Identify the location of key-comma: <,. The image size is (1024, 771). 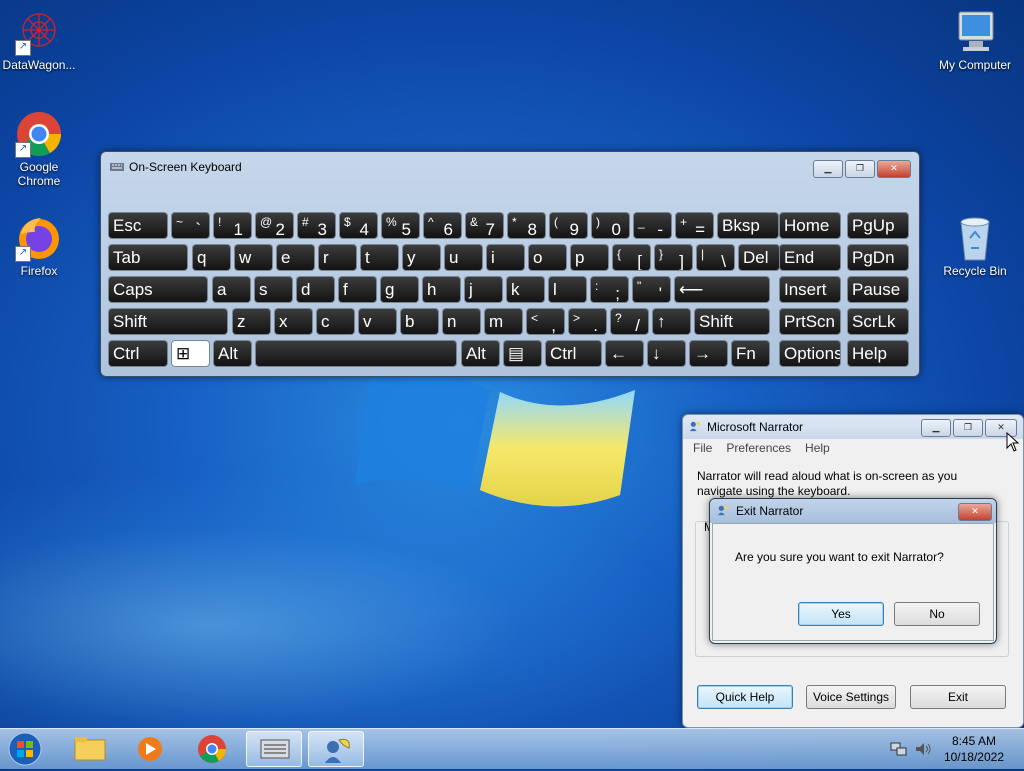
(545, 321).